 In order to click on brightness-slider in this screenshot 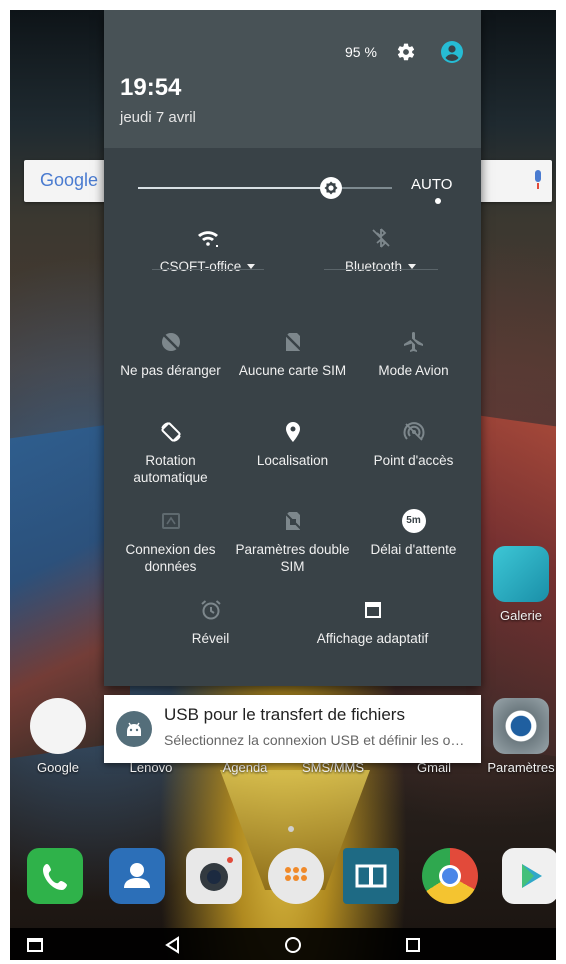, I will do `click(265, 188)`.